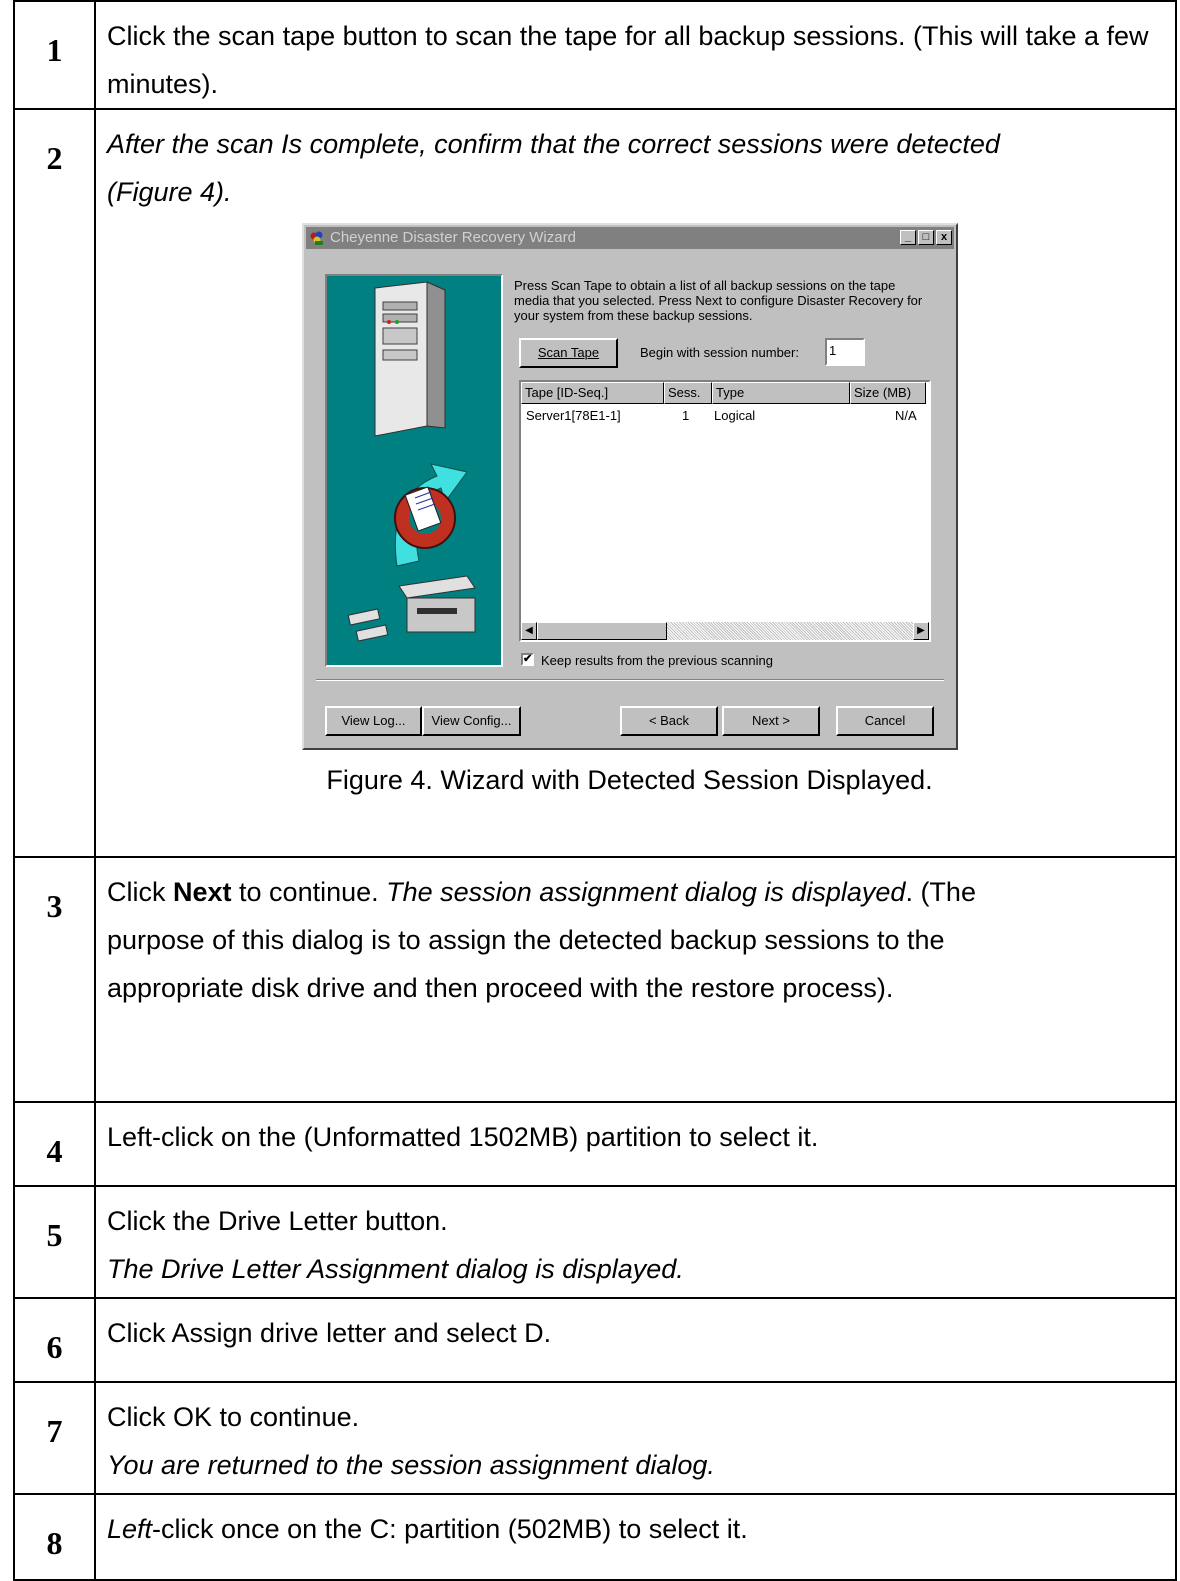 The image size is (1180, 1581). Describe the element at coordinates (277, 1221) in the screenshot. I see `text-line: Click the Drive Letter button.` at that location.